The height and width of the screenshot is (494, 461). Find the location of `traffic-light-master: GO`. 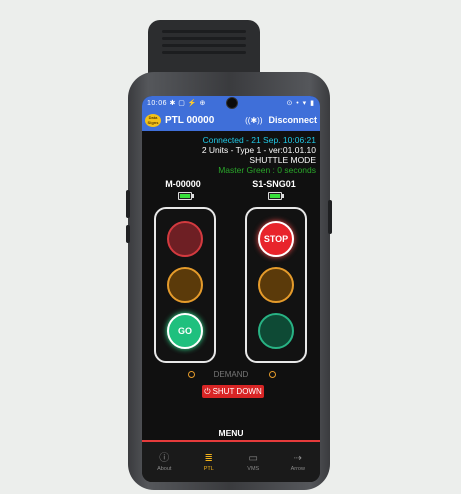

traffic-light-master: GO is located at coordinates (185, 285).